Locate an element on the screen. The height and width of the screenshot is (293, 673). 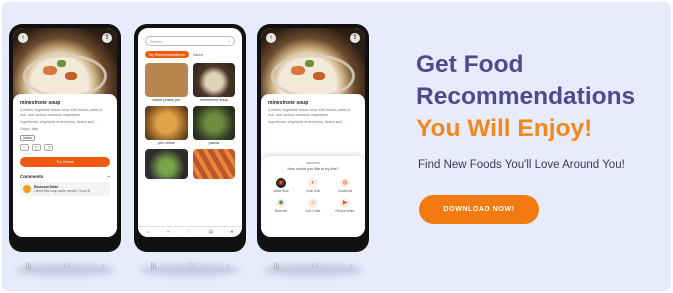
book-icon: ◍ is located at coordinates (345, 182).